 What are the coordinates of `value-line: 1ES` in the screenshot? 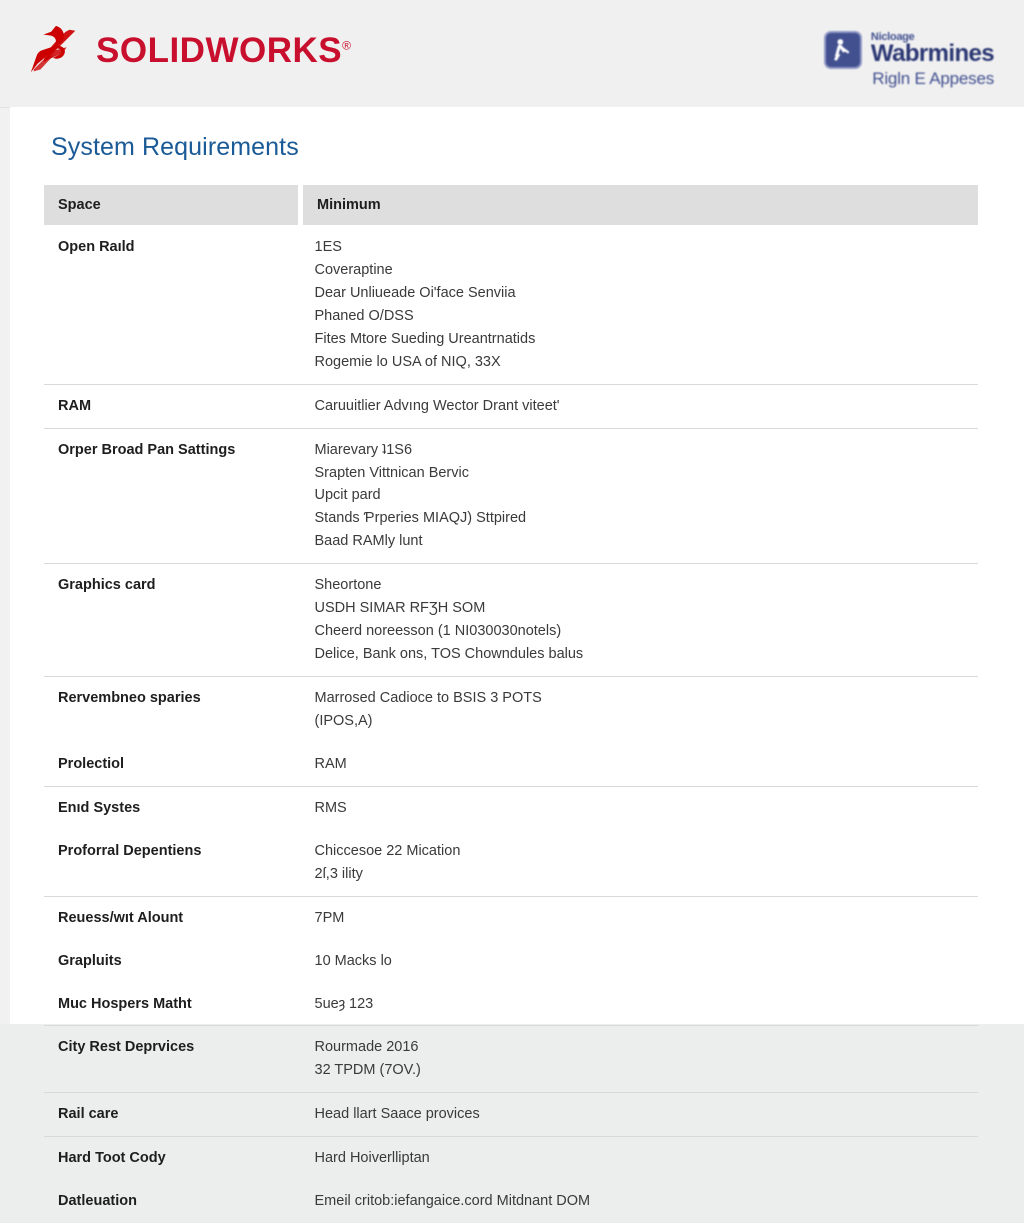 It's located at (647, 247).